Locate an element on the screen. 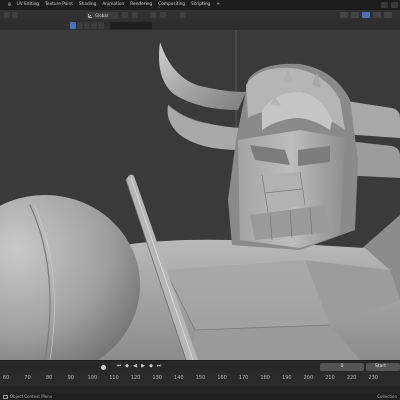 Image resolution: width=400 pixels, height=400 pixels. topbar-right-icons is located at coordinates (389, 5).